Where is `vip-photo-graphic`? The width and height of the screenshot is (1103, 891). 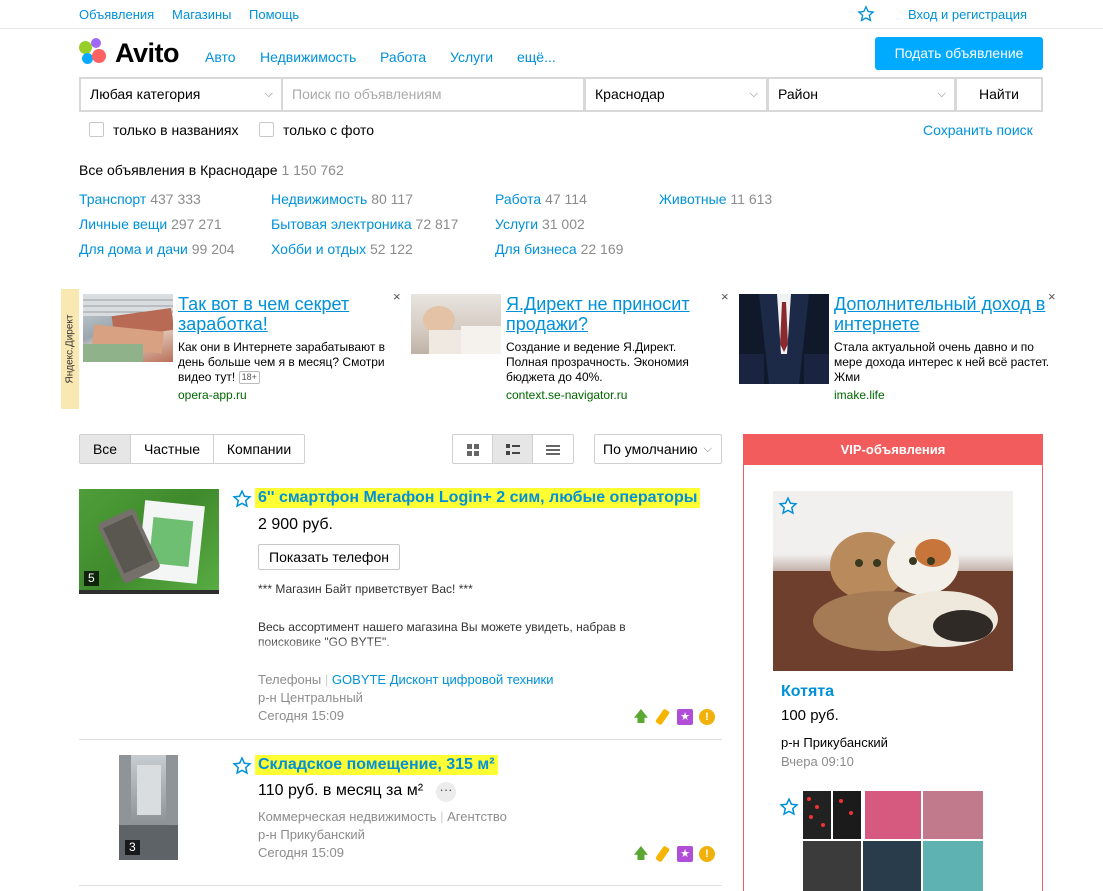
vip-photo-graphic is located at coordinates (893, 601).